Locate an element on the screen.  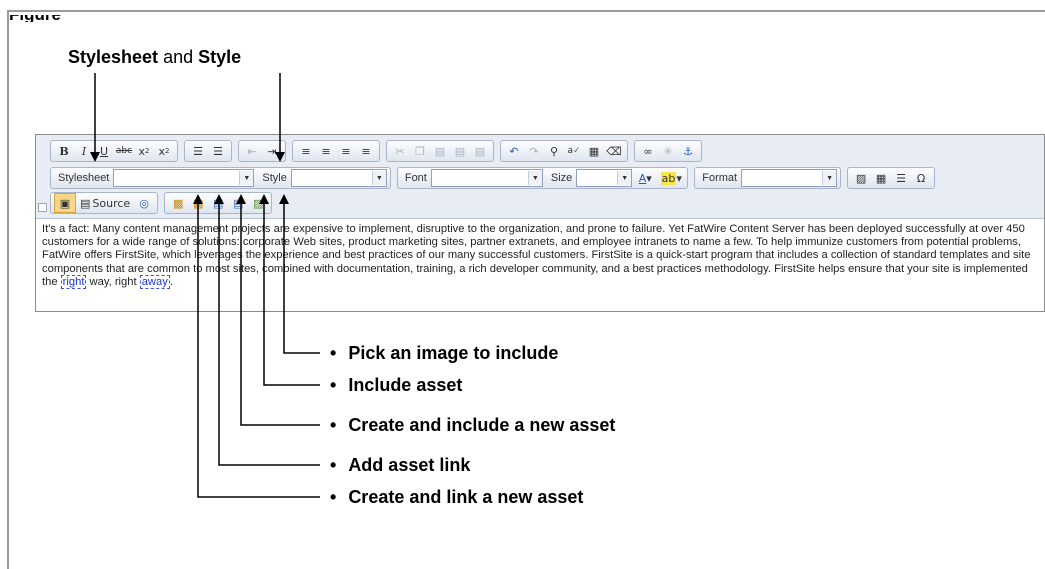
create-include-arrowhead is located at coordinates (241, 199).